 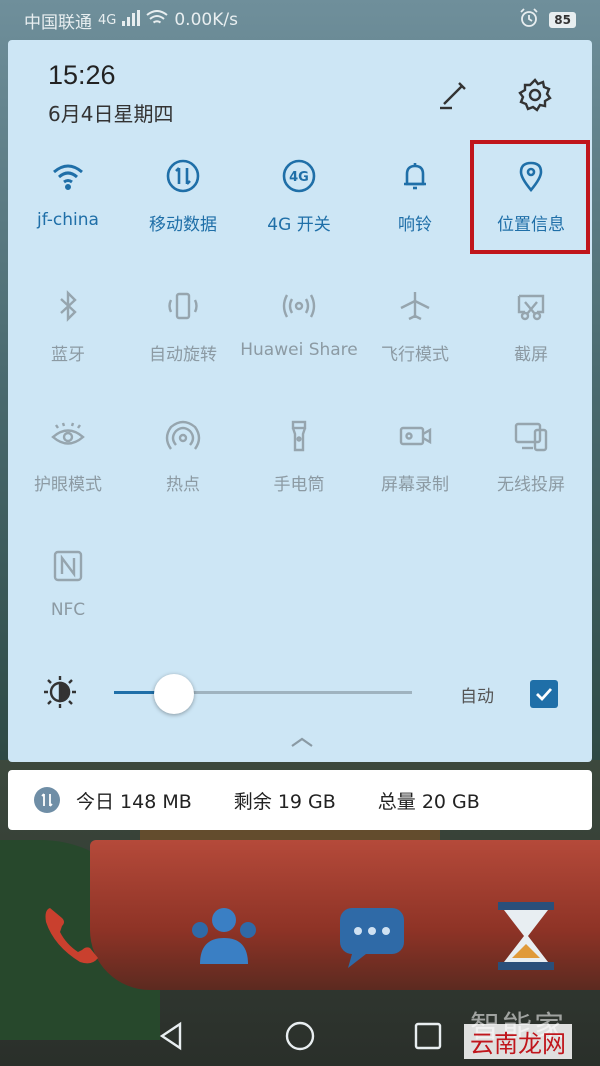 I want to click on settings-gear-icon, so click(x=535, y=95).